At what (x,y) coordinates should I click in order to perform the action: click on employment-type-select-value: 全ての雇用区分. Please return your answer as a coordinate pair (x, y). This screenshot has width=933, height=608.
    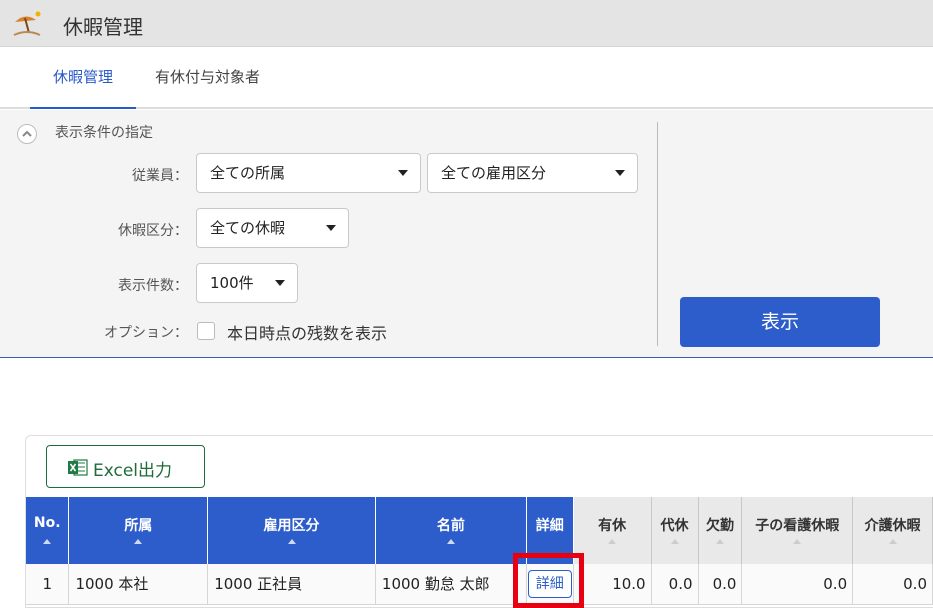
    Looking at the image, I should click on (494, 173).